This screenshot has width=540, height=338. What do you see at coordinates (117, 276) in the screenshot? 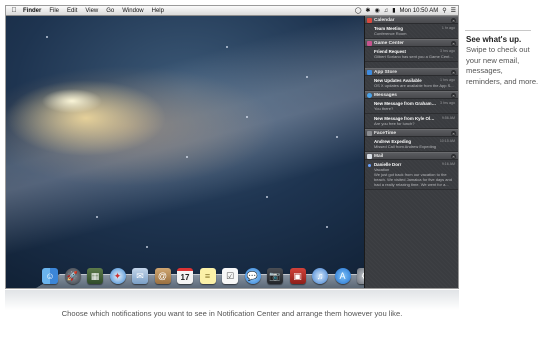
I see `safari-icon: ✦` at bounding box center [117, 276].